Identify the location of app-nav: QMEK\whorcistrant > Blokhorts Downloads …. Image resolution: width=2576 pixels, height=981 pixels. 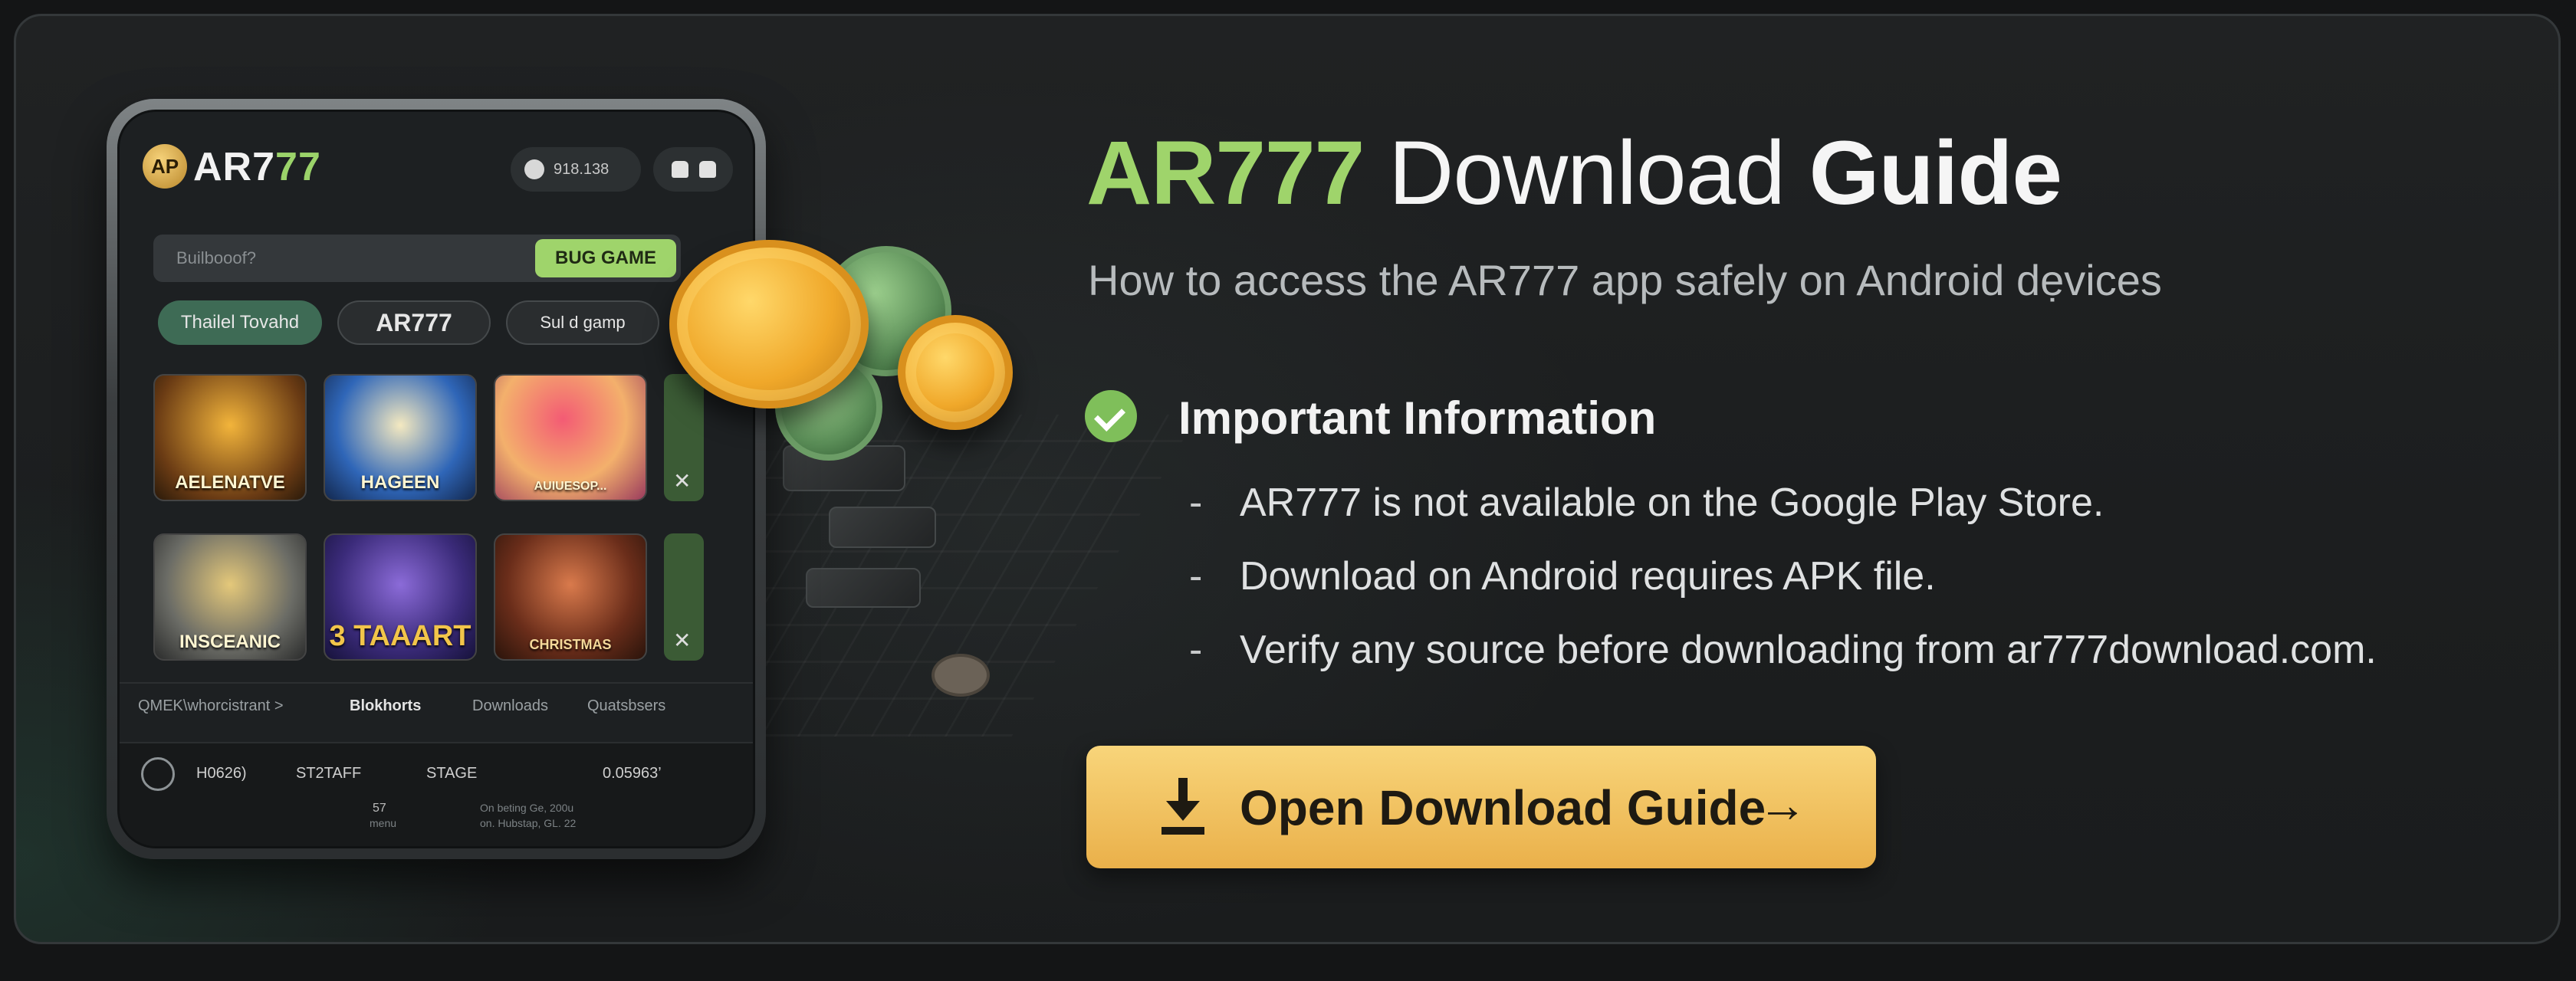
(436, 705).